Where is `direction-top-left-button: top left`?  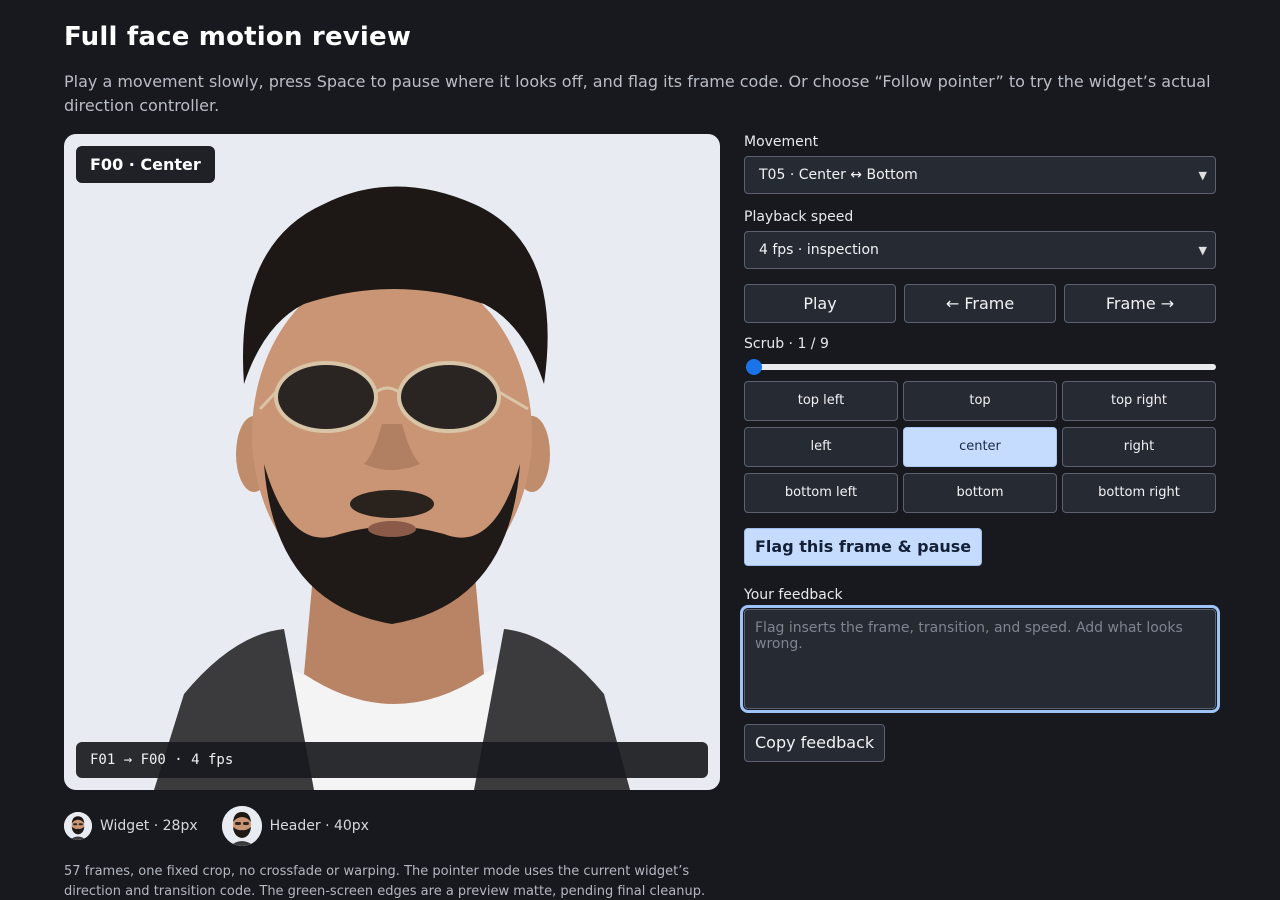
direction-top-left-button: top left is located at coordinates (821, 401).